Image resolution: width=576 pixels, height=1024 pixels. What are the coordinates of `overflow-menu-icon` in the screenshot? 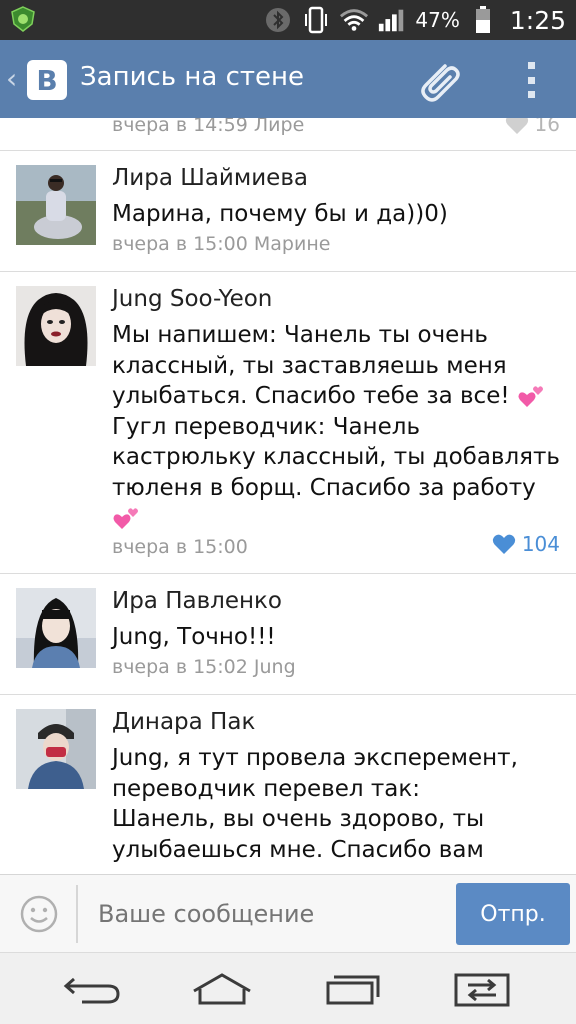 It's located at (531, 80).